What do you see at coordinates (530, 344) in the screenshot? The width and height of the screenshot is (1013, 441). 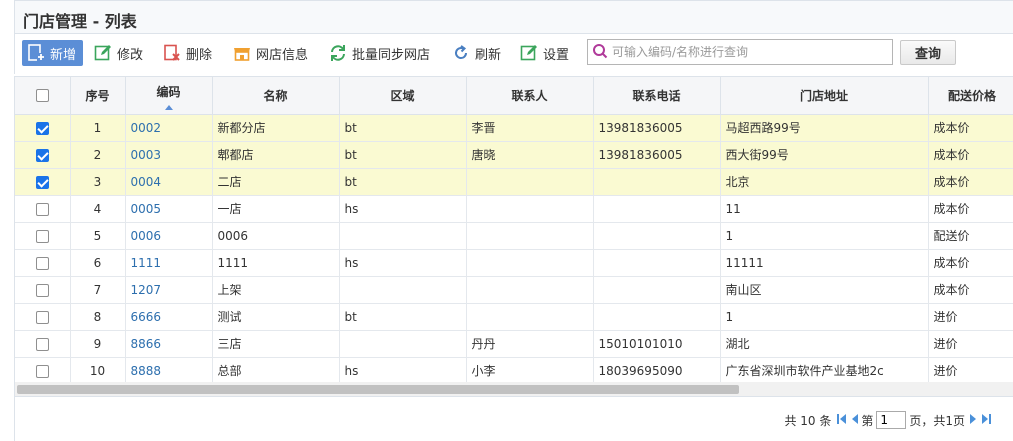 I see `cell-contact: 丹丹` at bounding box center [530, 344].